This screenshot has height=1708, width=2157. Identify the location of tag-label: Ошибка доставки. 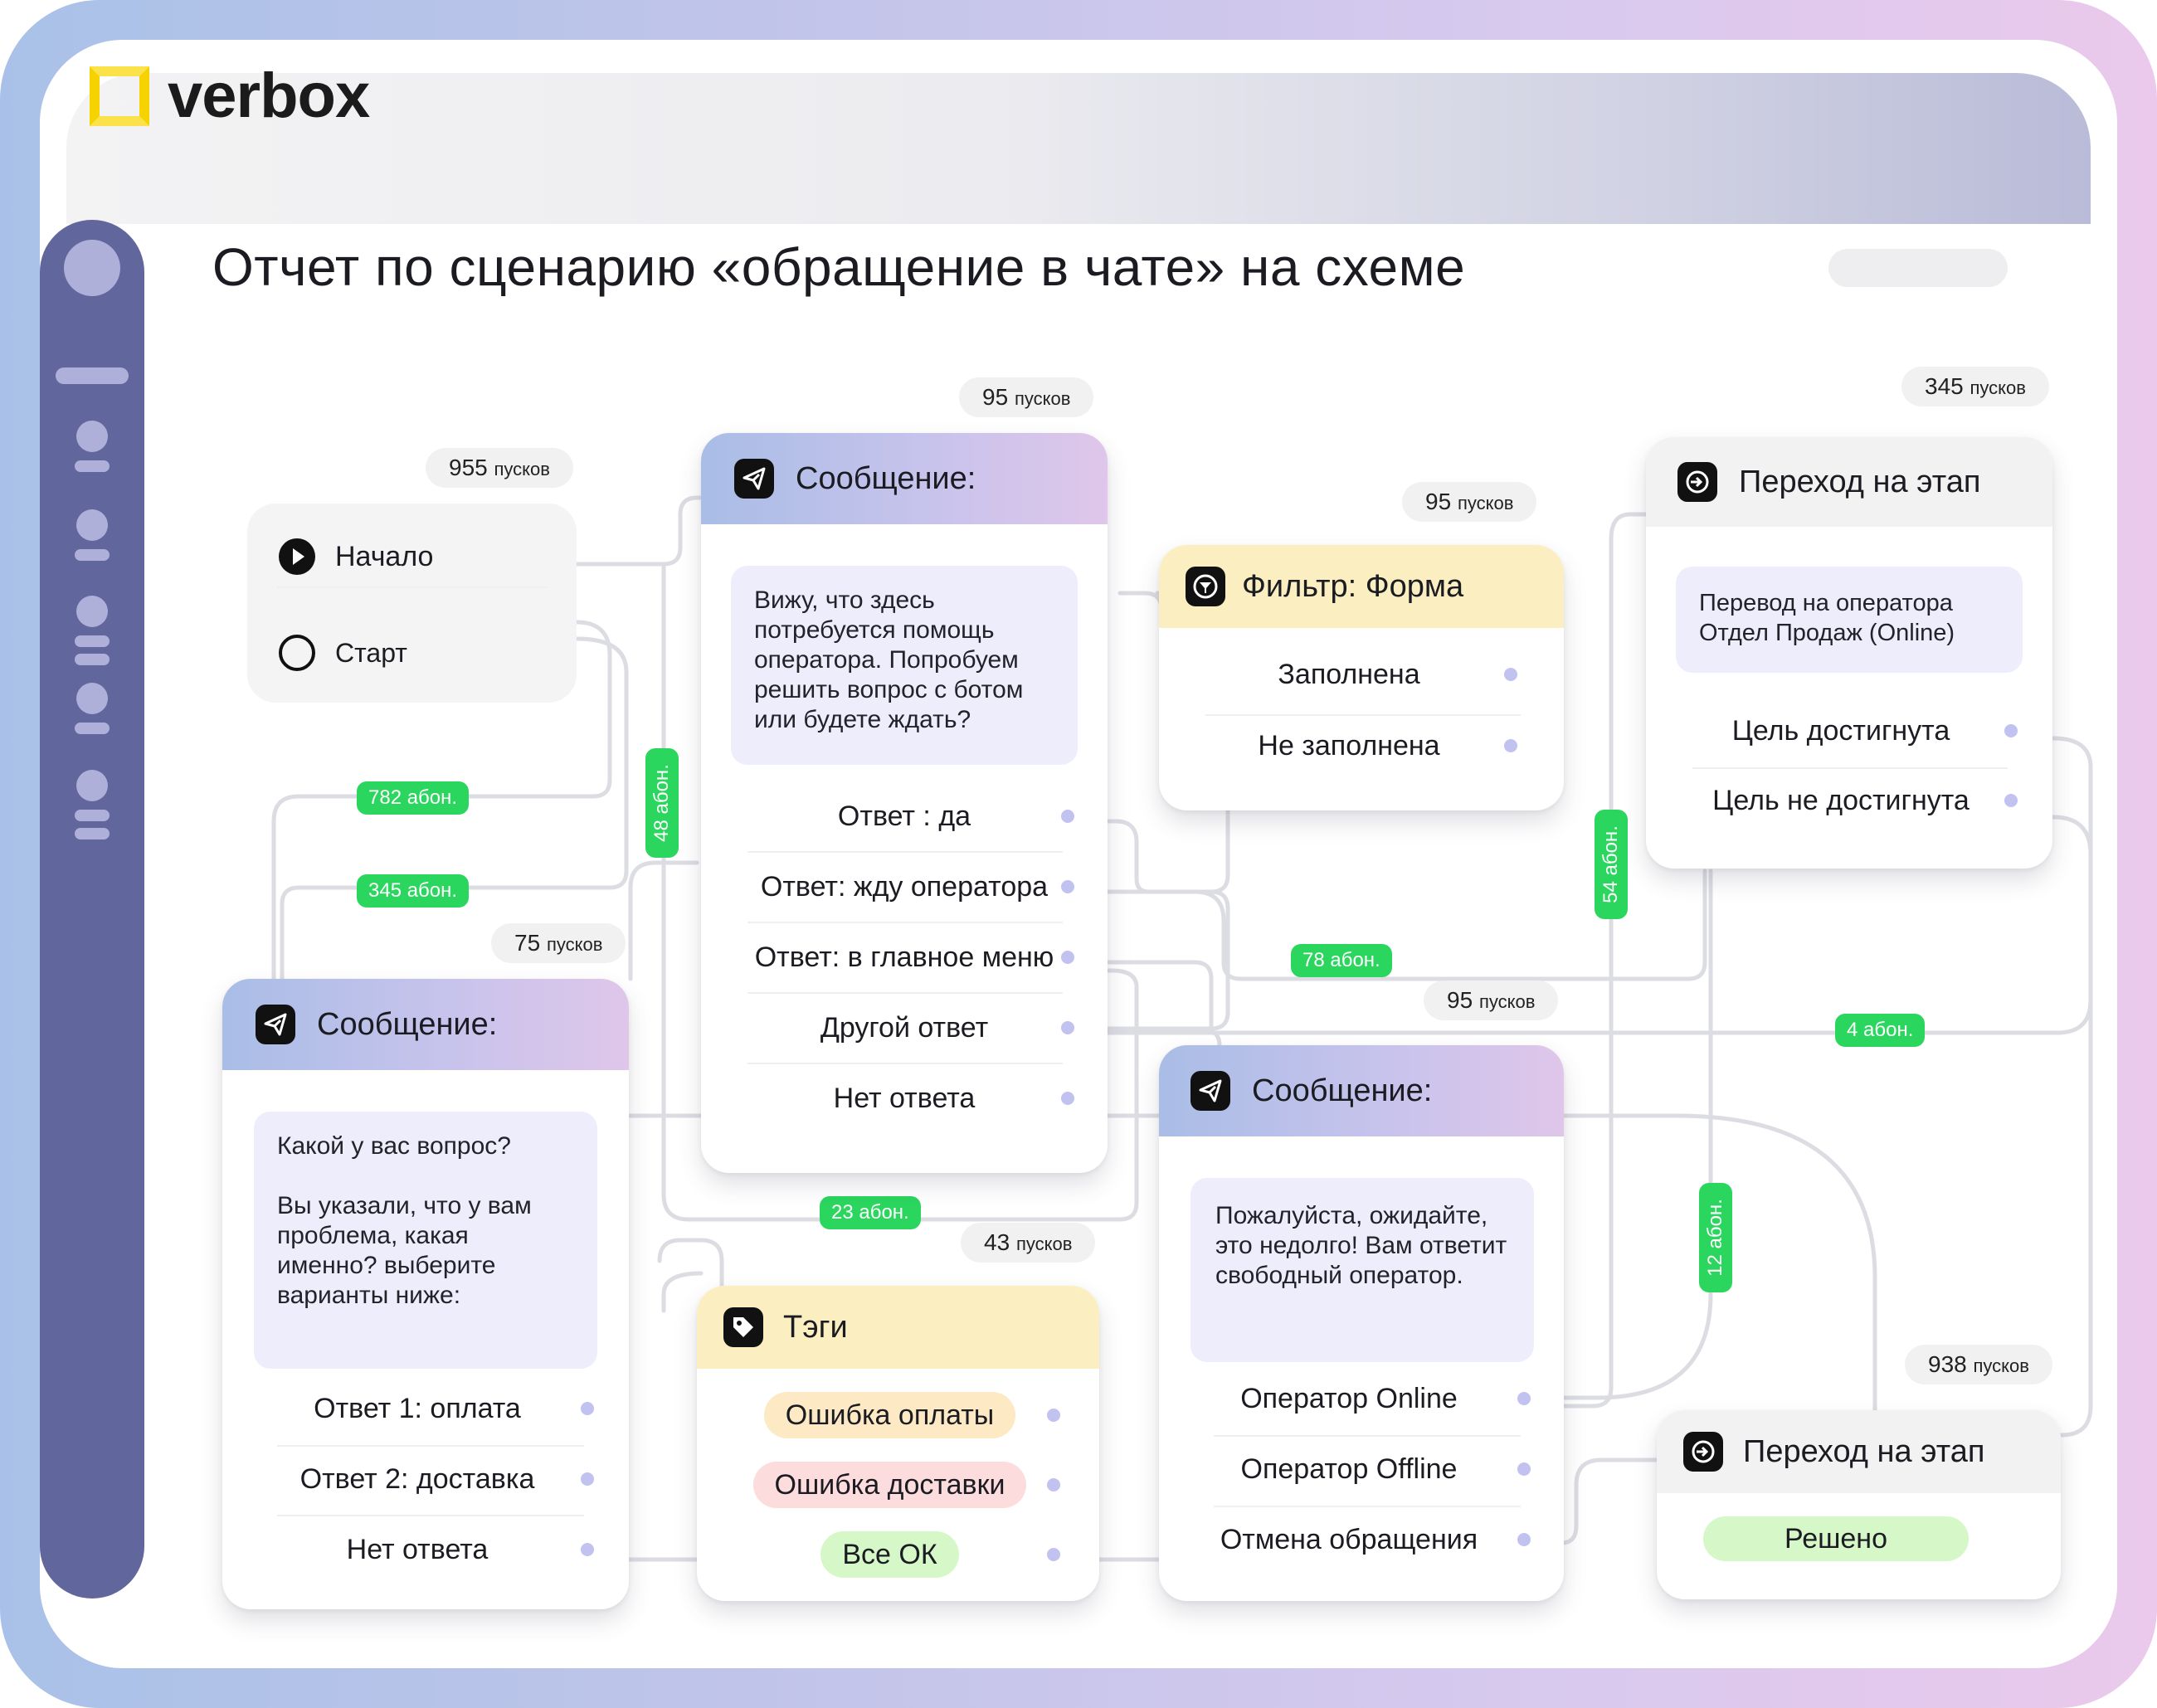
(890, 1485).